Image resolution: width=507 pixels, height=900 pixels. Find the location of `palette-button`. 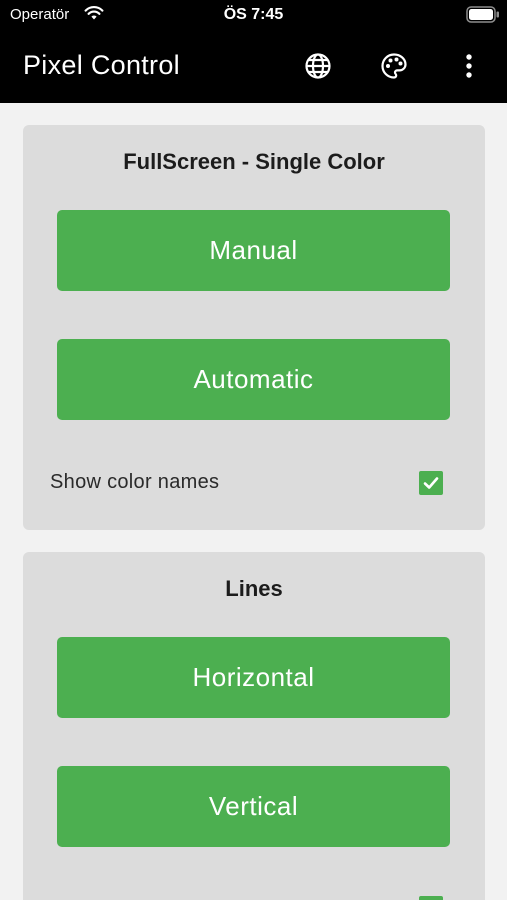

palette-button is located at coordinates (394, 66).